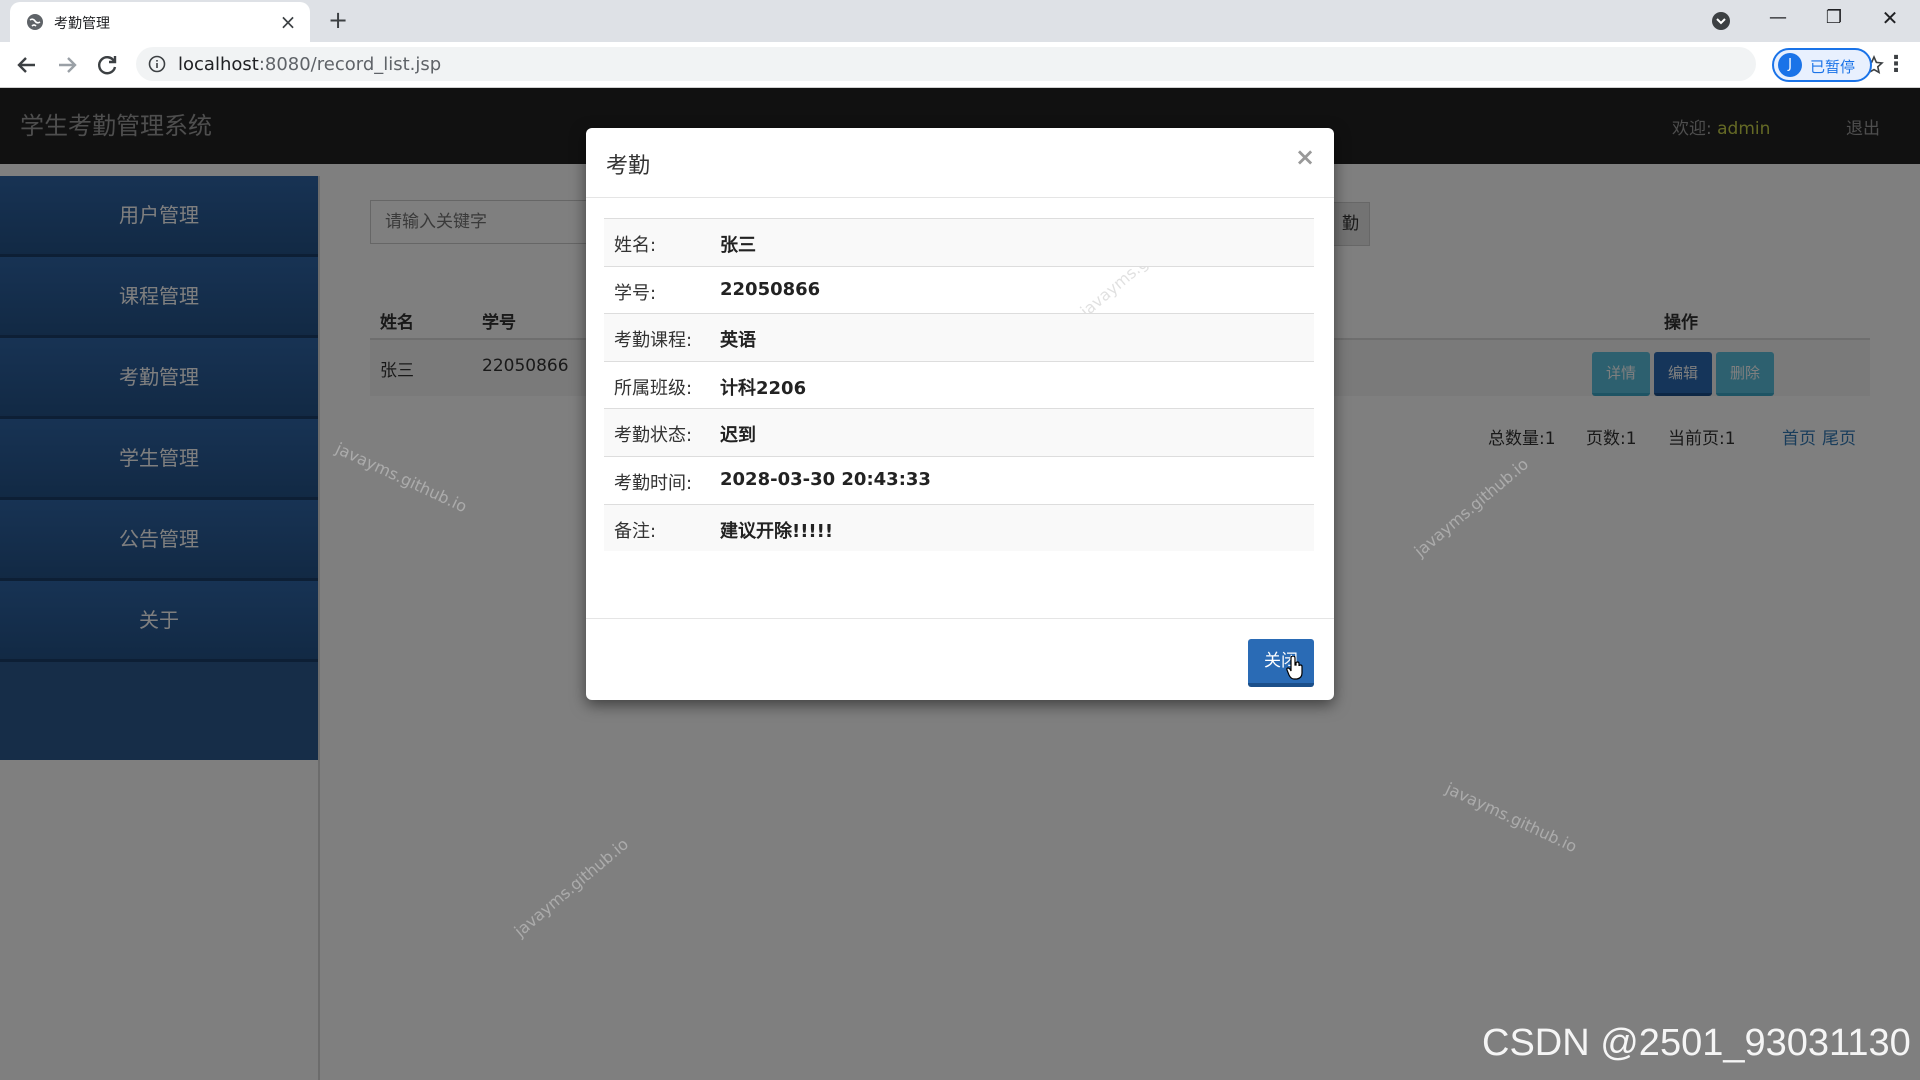 The width and height of the screenshot is (1920, 1080). Describe the element at coordinates (67, 65) in the screenshot. I see `forward-arrow-icon` at that location.